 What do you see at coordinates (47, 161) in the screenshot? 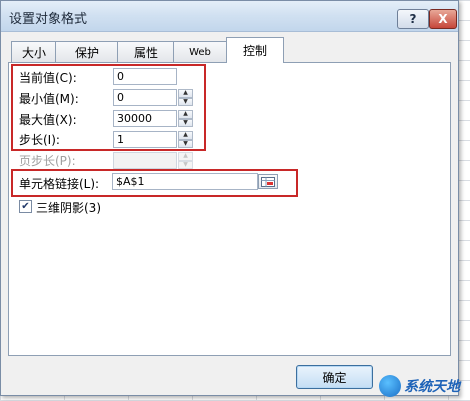
I see `page-step-label: 页步长(P):` at bounding box center [47, 161].